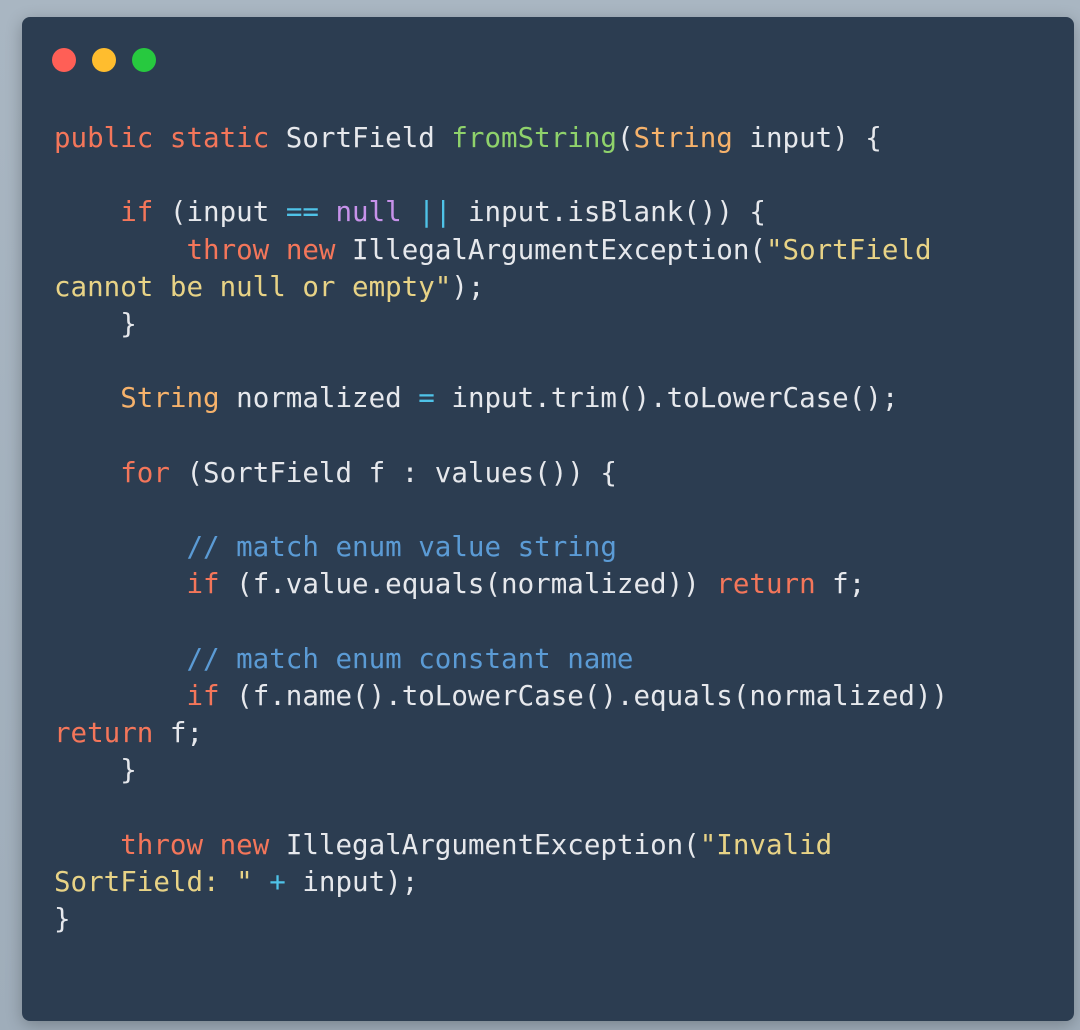  I want to click on code-line: cannot be null or empty");, so click(501, 287).